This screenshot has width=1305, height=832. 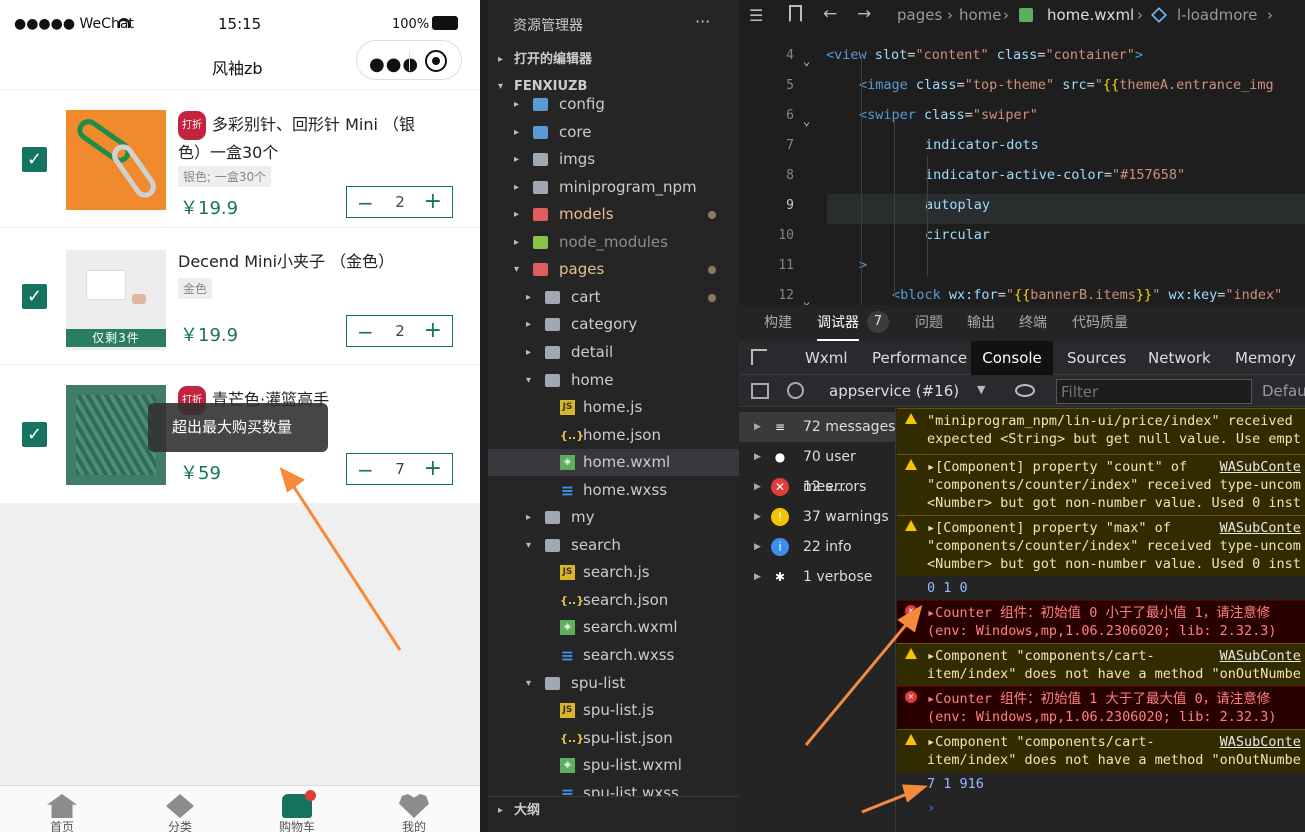 I want to click on tab-wxml: Wxml, so click(x=826, y=358).